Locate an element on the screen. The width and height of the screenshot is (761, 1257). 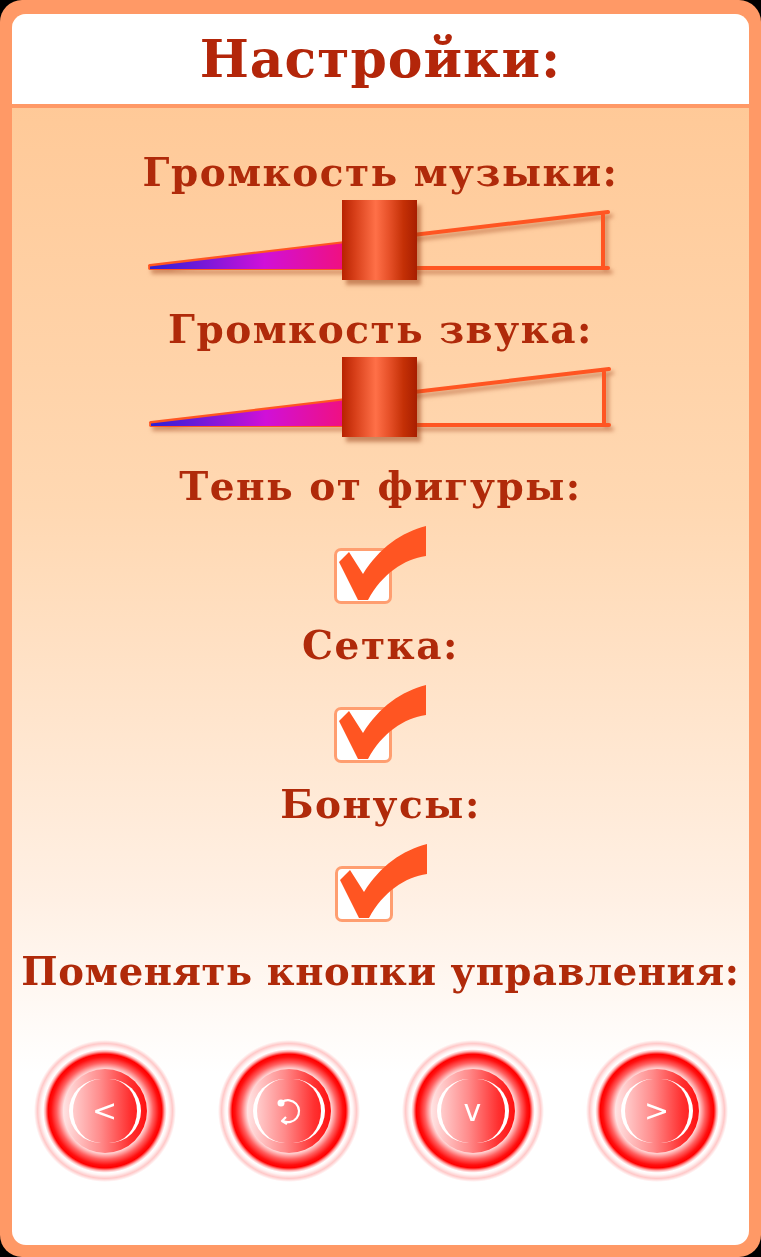
setting-label: Бонусы: is located at coordinates (380, 804).